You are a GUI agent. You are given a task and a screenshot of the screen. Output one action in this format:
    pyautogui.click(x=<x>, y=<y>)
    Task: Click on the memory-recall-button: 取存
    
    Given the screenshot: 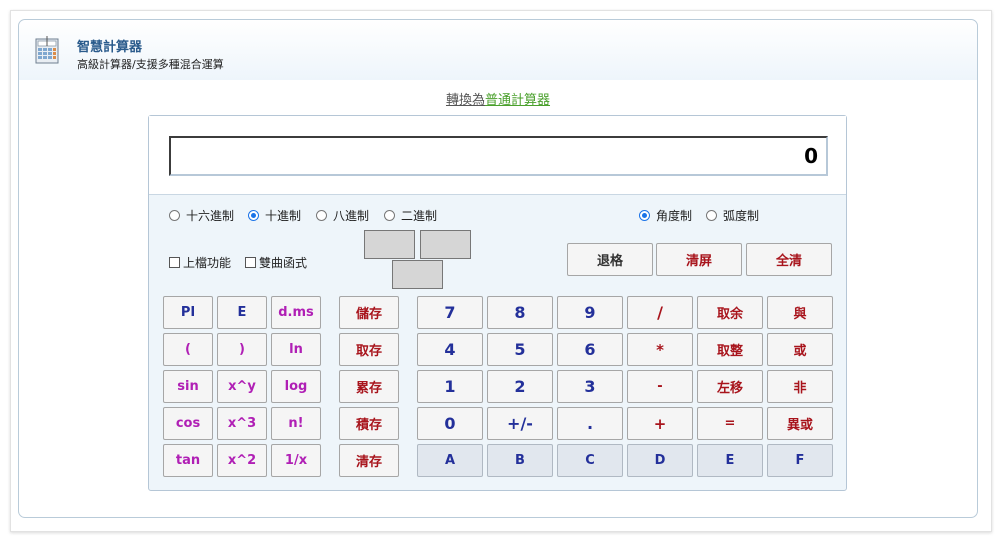 What is the action you would take?
    pyautogui.click(x=369, y=349)
    